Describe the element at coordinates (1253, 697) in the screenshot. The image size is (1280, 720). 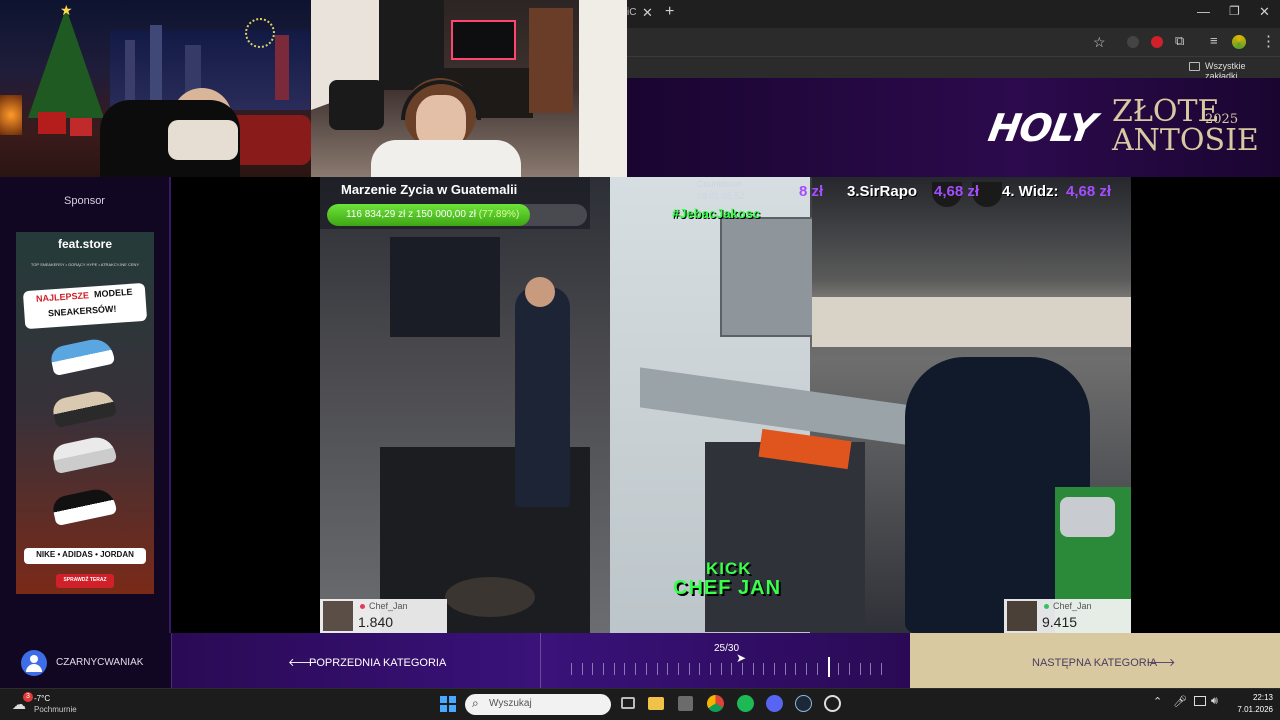
I see `clock-time: 22:13` at that location.